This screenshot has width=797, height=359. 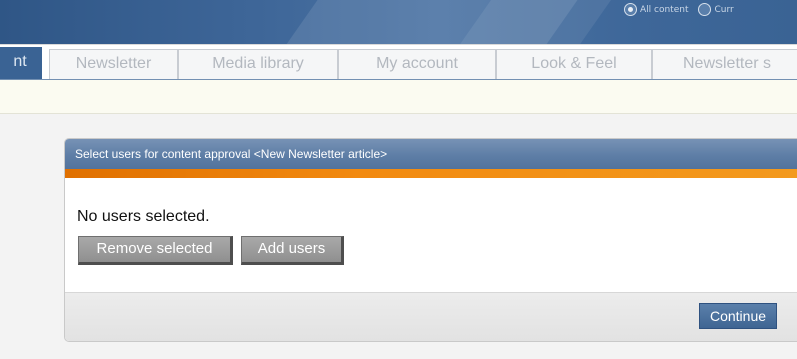 I want to click on radio-all-content-label: All content, so click(x=664, y=9).